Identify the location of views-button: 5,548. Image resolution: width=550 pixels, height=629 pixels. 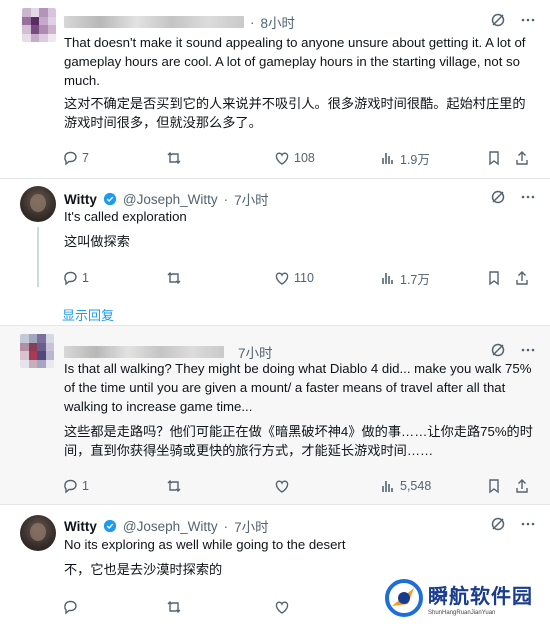
(405, 486).